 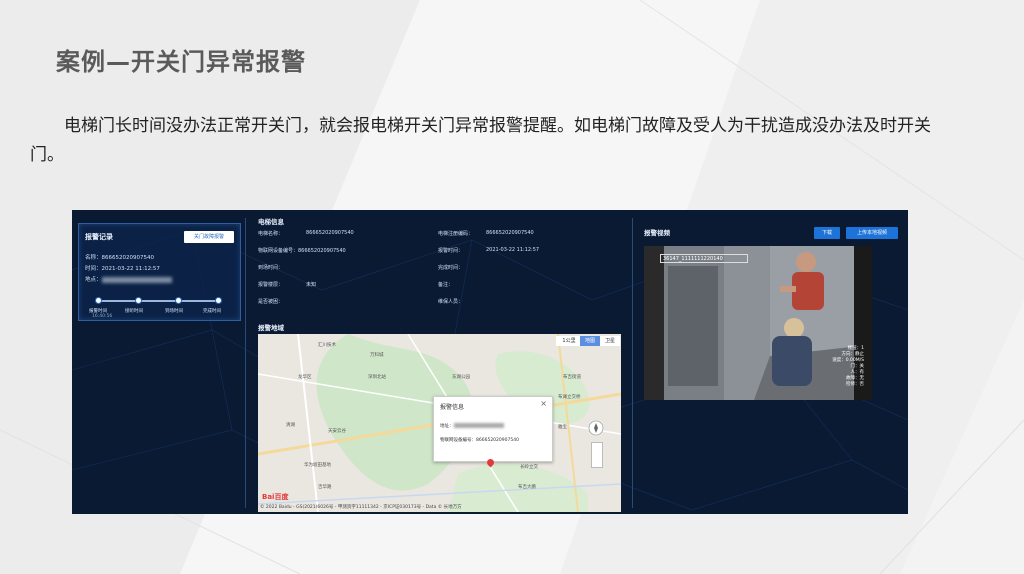 I want to click on timeline-label-complete: 完成时间, so click(x=212, y=311).